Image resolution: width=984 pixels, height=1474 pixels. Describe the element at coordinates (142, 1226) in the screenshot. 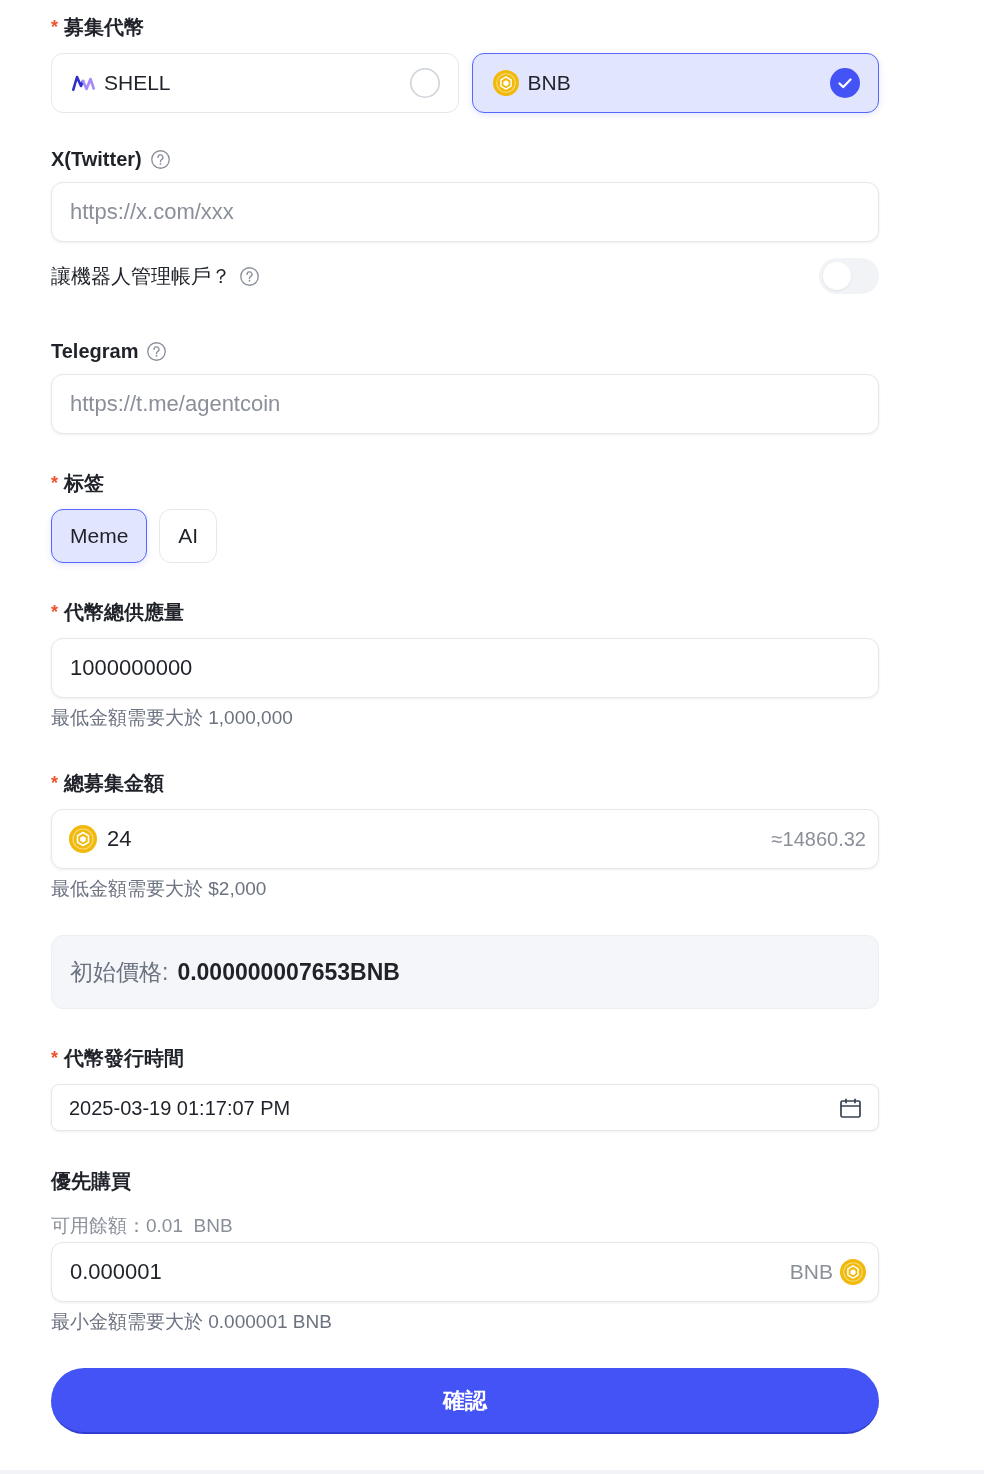

I see `balance-text: 可用餘額：0.01 BNB` at that location.